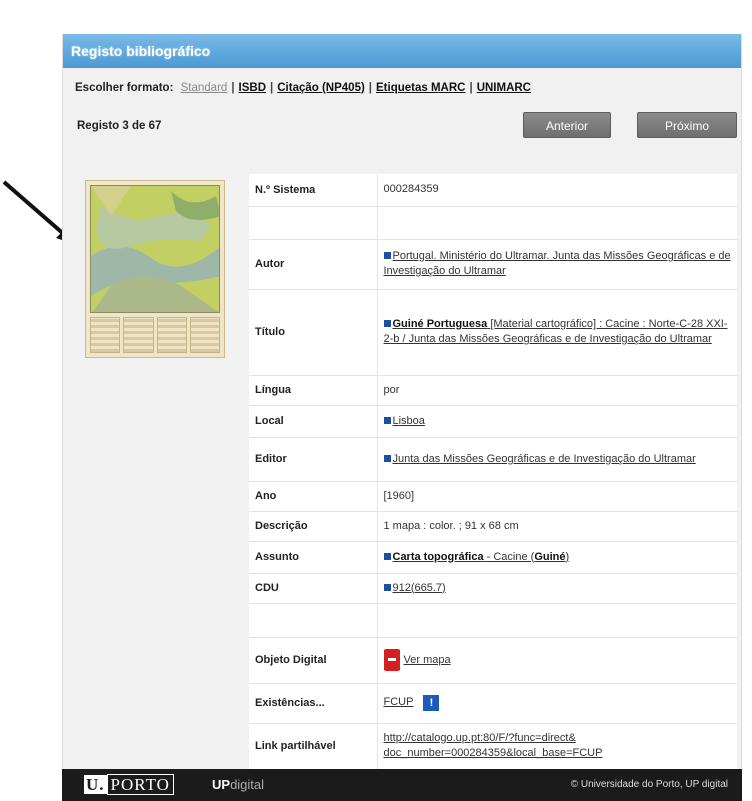  I want to click on format-standard: Standard, so click(204, 88).